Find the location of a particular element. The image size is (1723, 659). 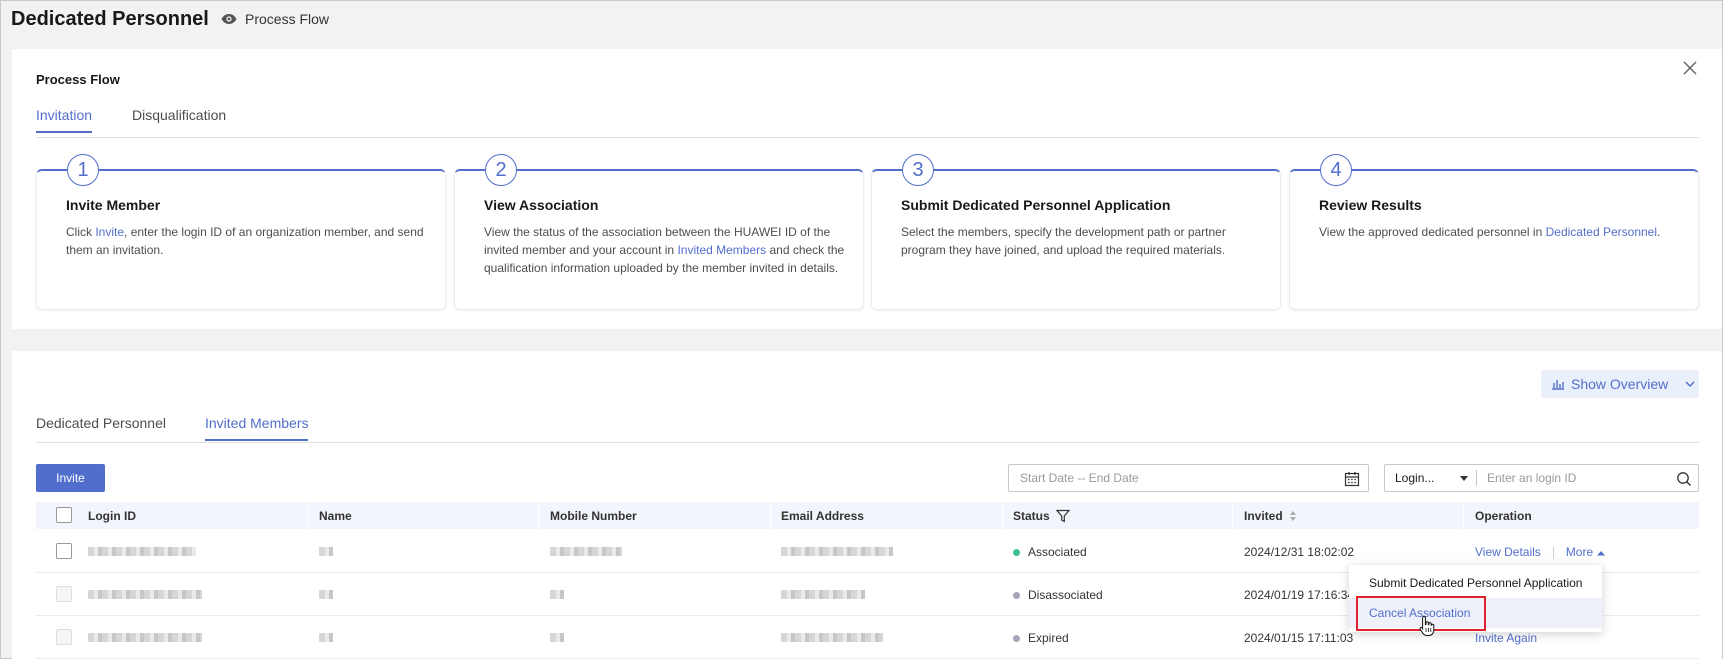

invite-again-link: Invite Again is located at coordinates (1506, 638).